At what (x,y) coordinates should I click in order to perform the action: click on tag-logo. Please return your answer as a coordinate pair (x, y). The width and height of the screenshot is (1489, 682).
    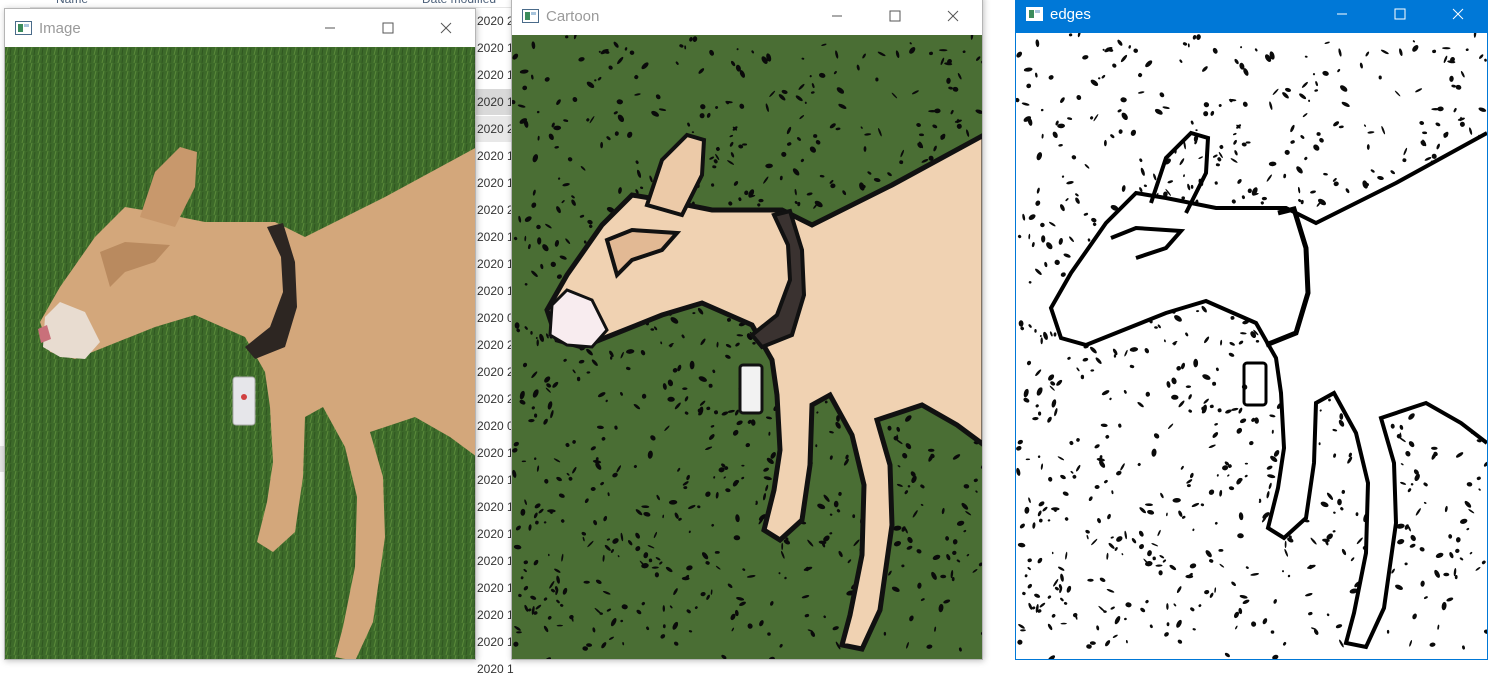
    Looking at the image, I should click on (244, 397).